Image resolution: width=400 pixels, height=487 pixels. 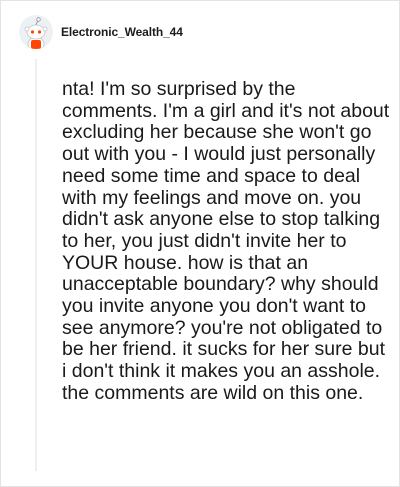 I want to click on thread-collapse-line, so click(x=36, y=265).